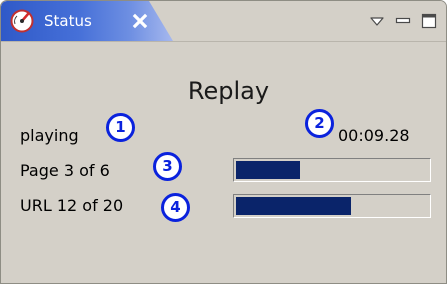 The width and height of the screenshot is (447, 284). I want to click on callout-4: 4, so click(175, 207).